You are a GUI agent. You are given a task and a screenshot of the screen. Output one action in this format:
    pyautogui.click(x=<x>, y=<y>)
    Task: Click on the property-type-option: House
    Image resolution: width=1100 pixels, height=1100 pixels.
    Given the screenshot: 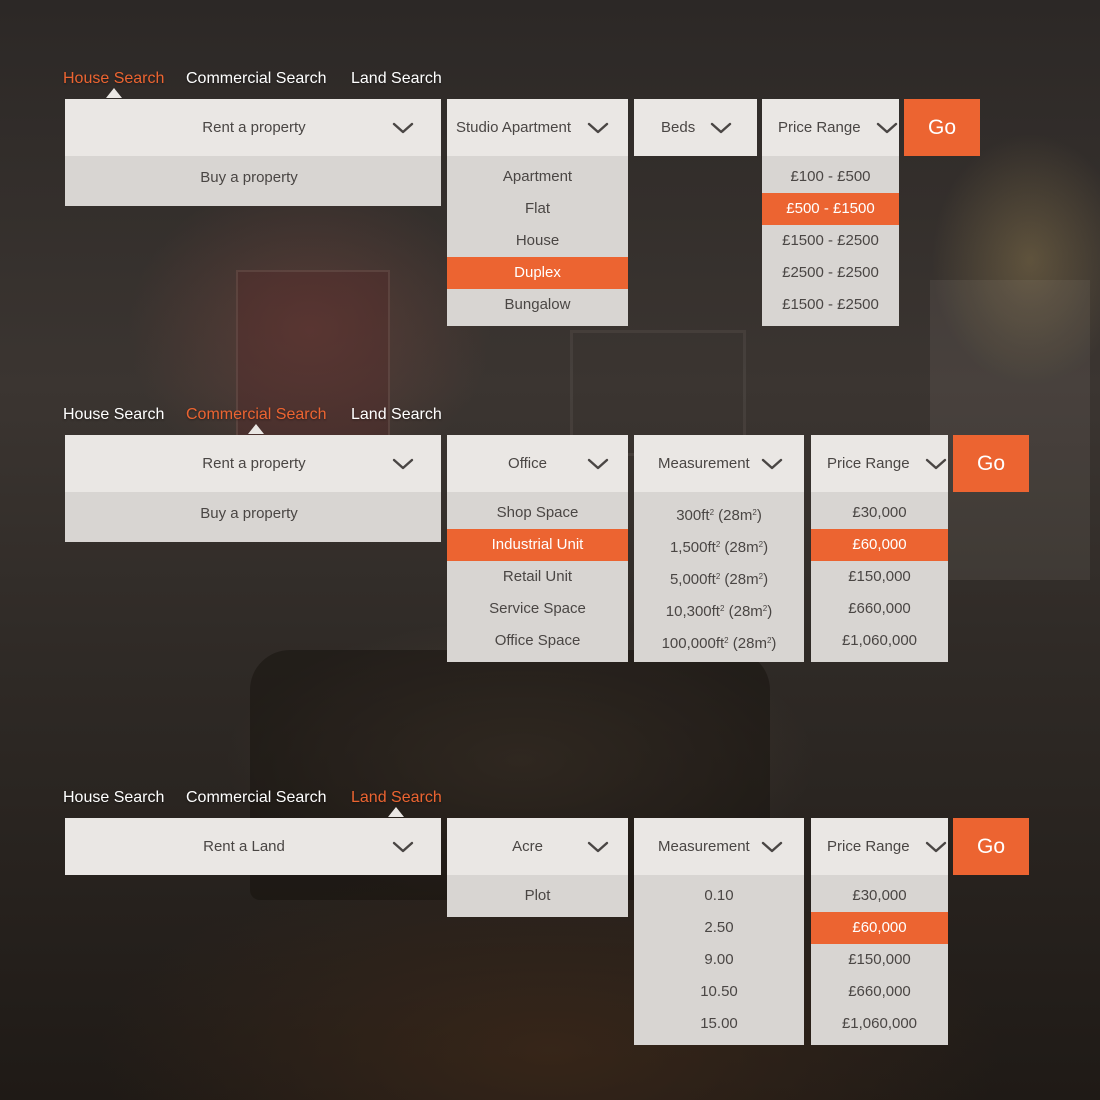 What is the action you would take?
    pyautogui.click(x=537, y=241)
    